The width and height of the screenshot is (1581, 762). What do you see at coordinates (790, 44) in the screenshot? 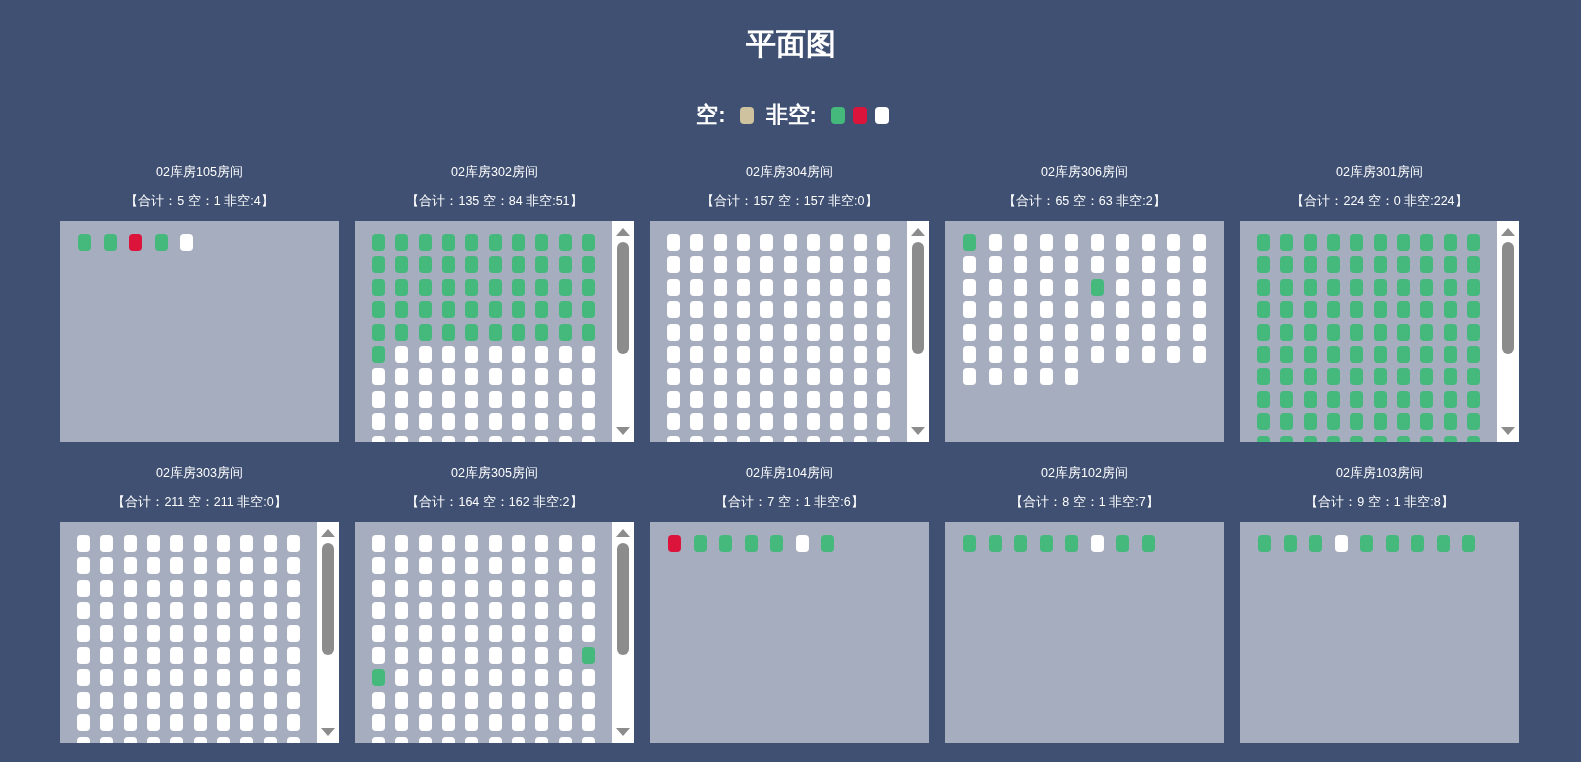
I see `page-title: 平面图` at bounding box center [790, 44].